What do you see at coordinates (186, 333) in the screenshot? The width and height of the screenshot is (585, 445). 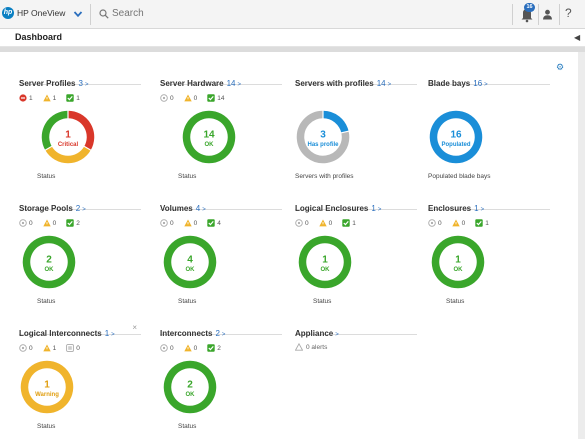 I see `panel-title: Interconnects` at bounding box center [186, 333].